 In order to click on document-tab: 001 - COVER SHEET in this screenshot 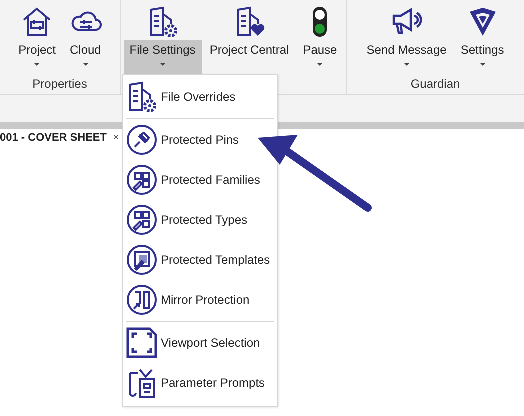, I will do `click(53, 138)`.